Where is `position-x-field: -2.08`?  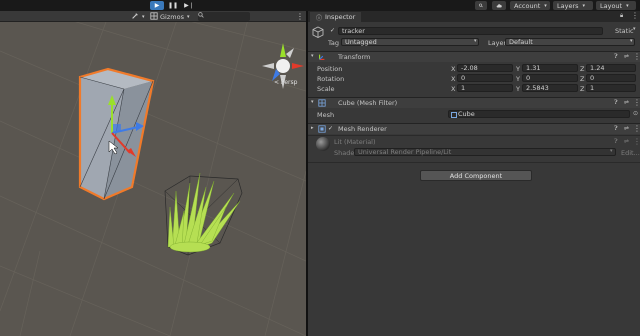 position-x-field: -2.08 is located at coordinates (485, 68).